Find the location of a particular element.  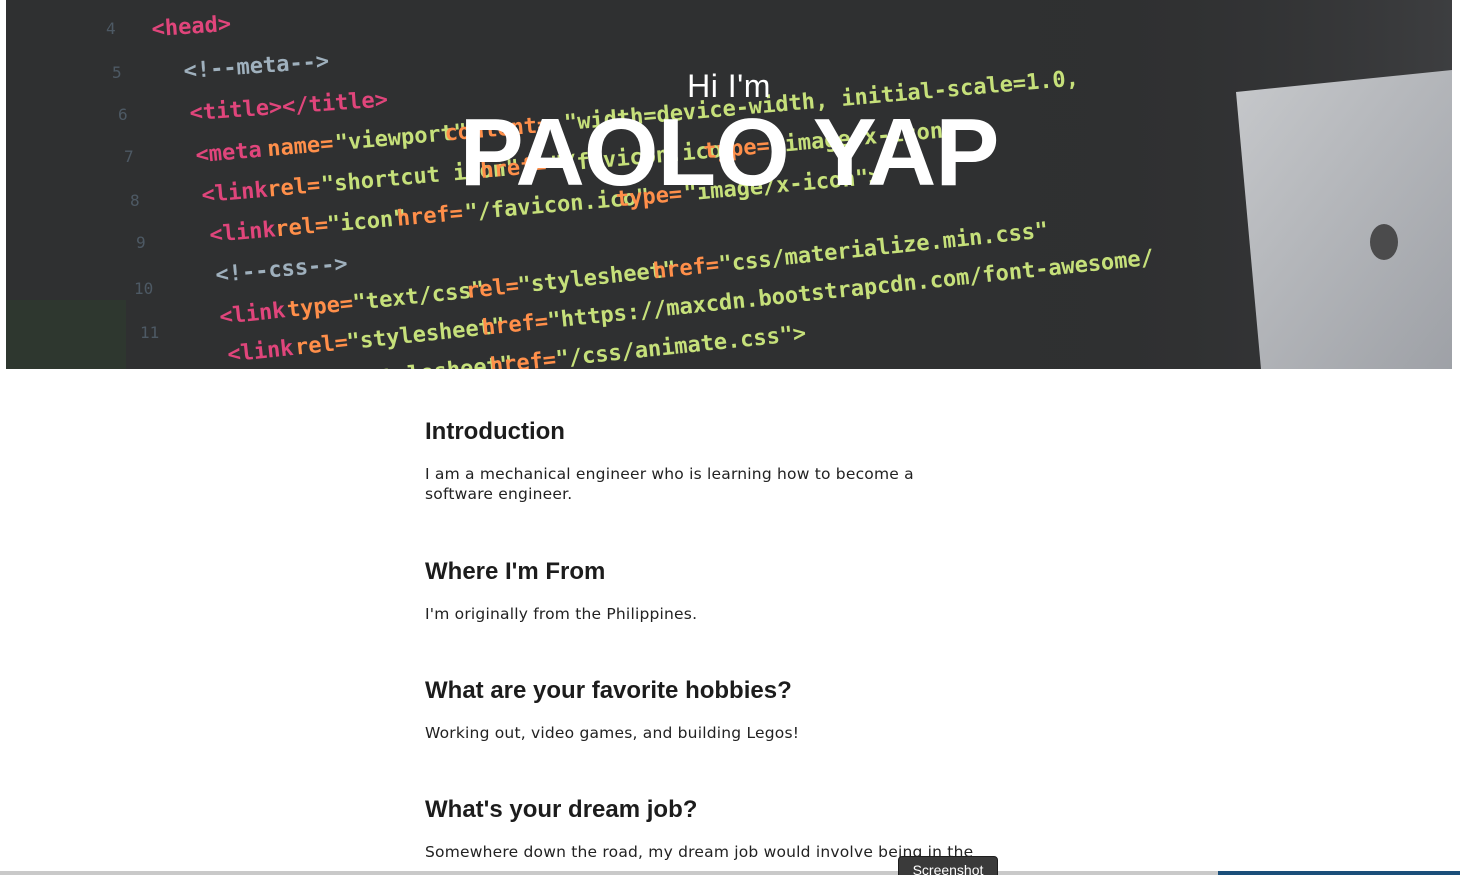

svg-text: 4 is located at coordinates (111, 28).